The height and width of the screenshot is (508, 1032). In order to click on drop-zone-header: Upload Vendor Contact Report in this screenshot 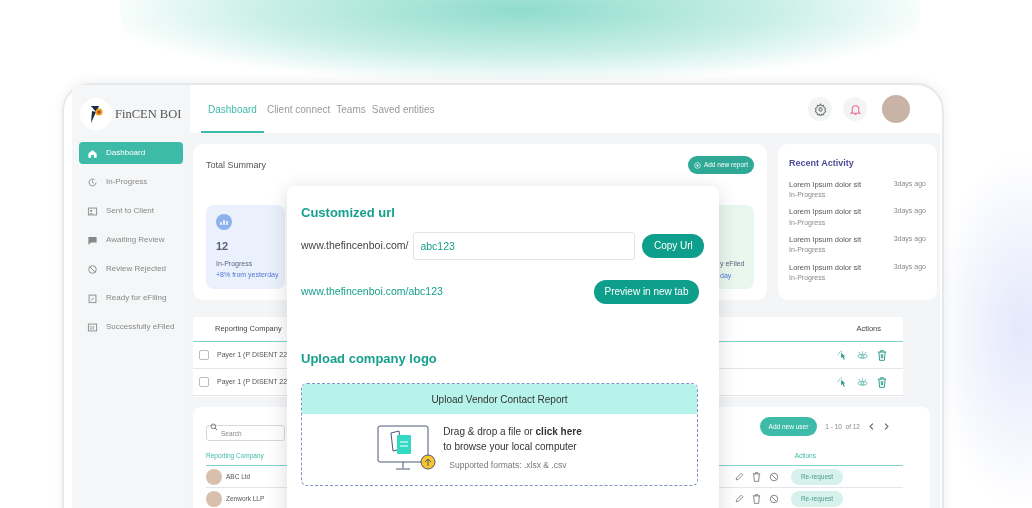, I will do `click(499, 399)`.